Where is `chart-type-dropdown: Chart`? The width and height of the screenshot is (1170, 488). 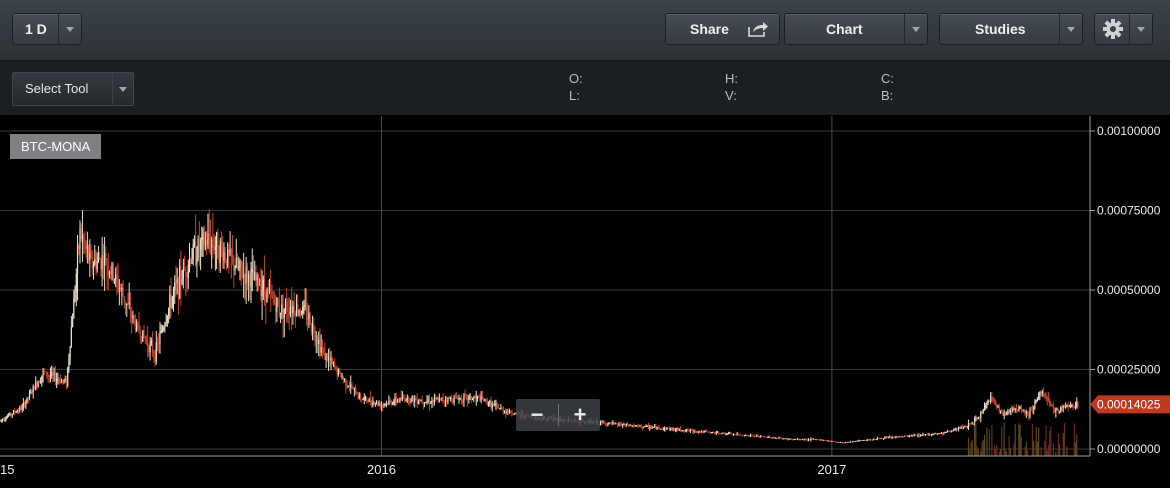 chart-type-dropdown: Chart is located at coordinates (856, 29).